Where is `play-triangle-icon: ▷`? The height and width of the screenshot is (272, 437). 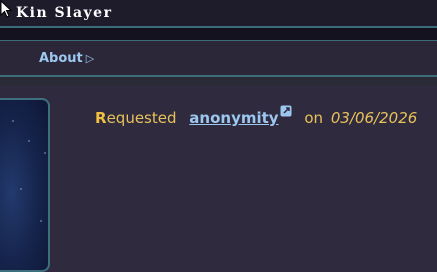 play-triangle-icon: ▷ is located at coordinates (90, 58).